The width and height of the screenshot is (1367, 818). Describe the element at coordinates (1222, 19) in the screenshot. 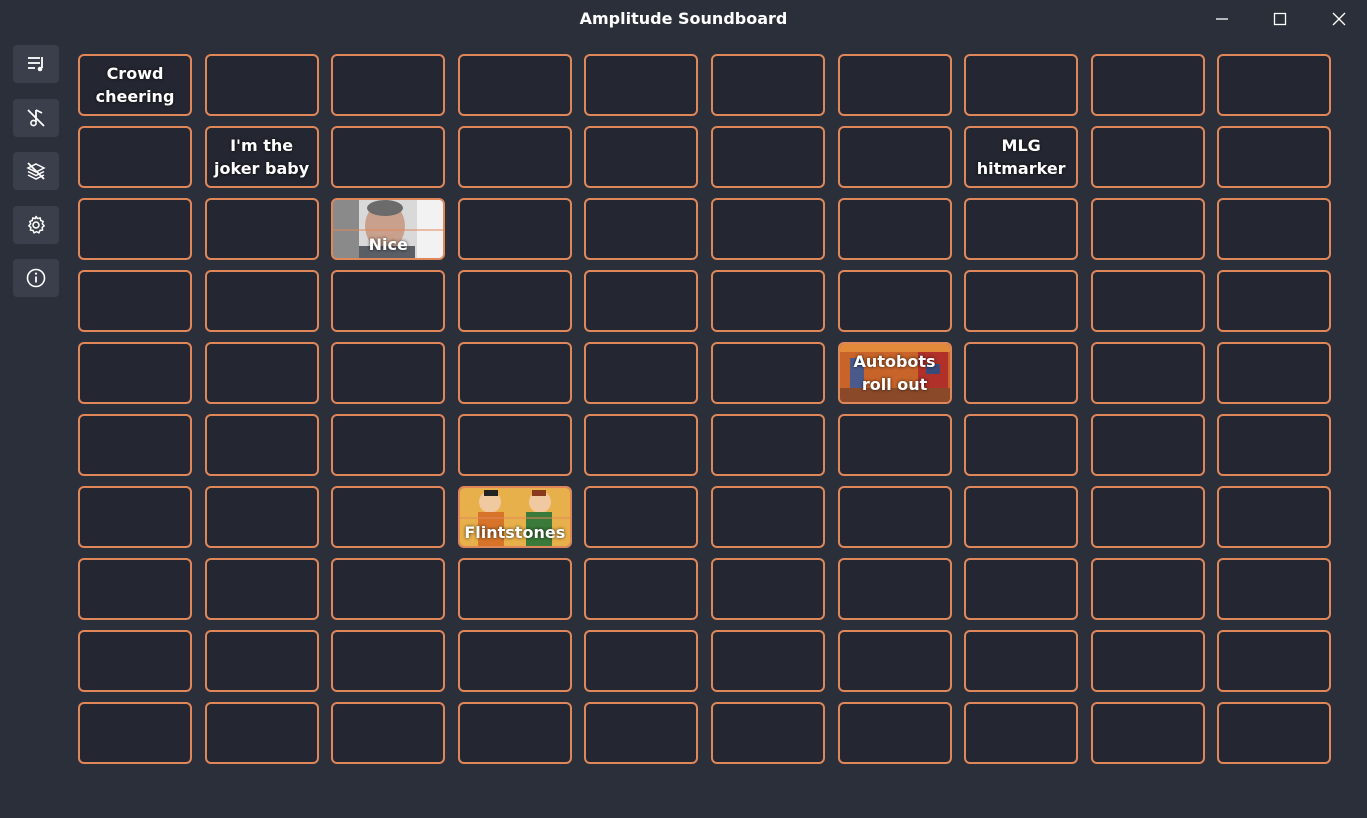

I see `minimize-button` at that location.